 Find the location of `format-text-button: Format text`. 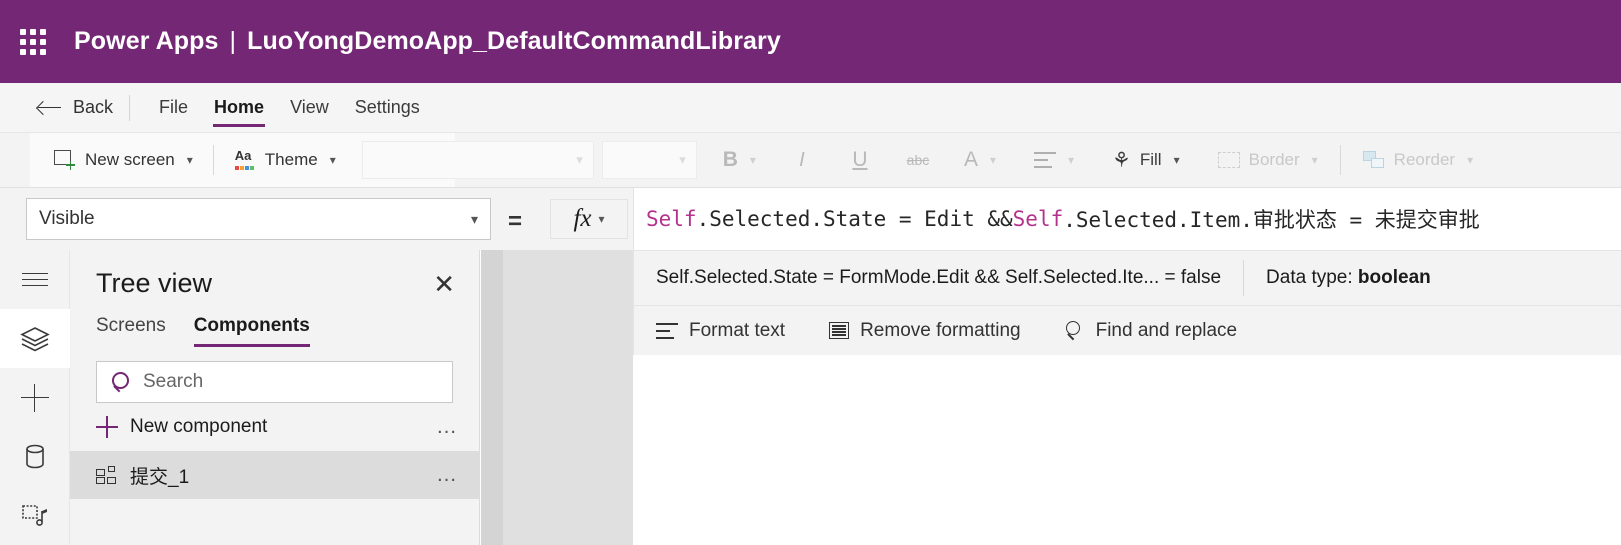

format-text-button: Format text is located at coordinates (731, 331).